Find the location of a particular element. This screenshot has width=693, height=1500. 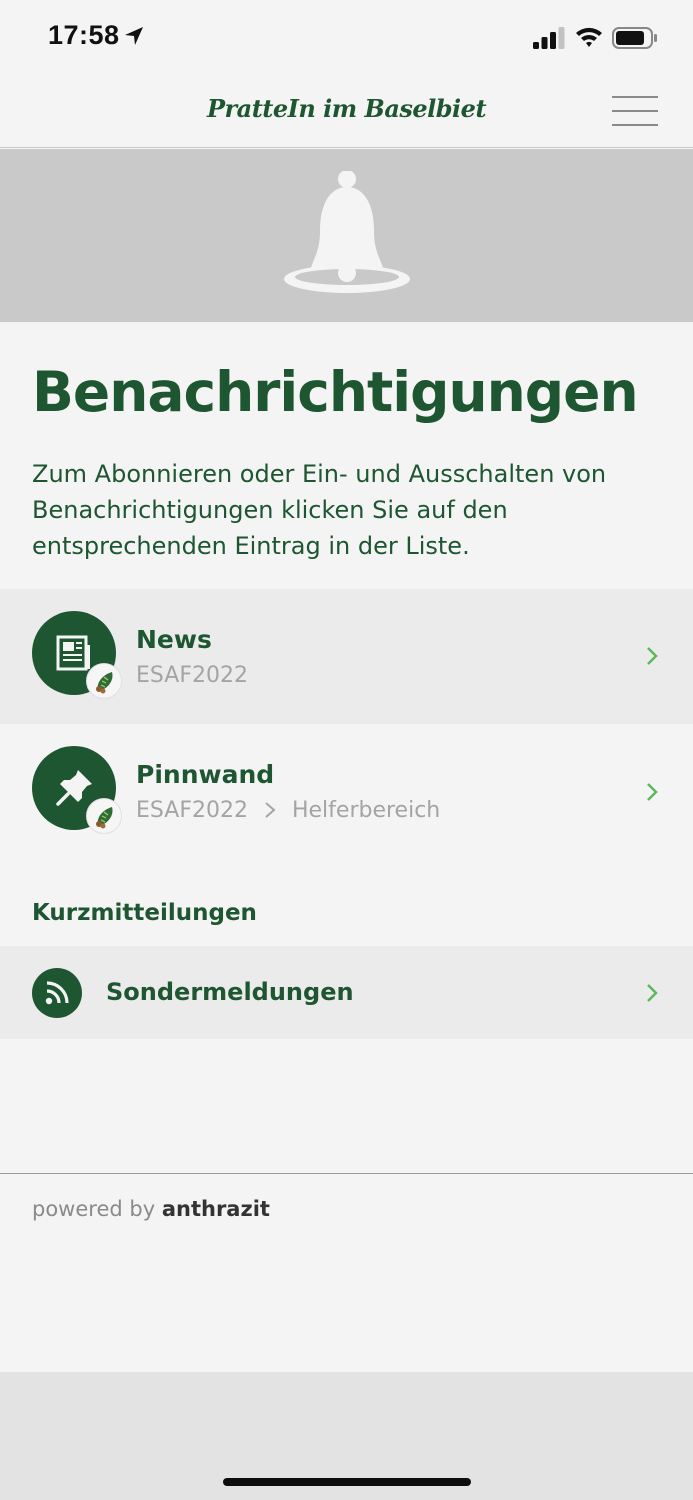

breadcrumb: ESAF2022 Helferbereich is located at coordinates (288, 810).